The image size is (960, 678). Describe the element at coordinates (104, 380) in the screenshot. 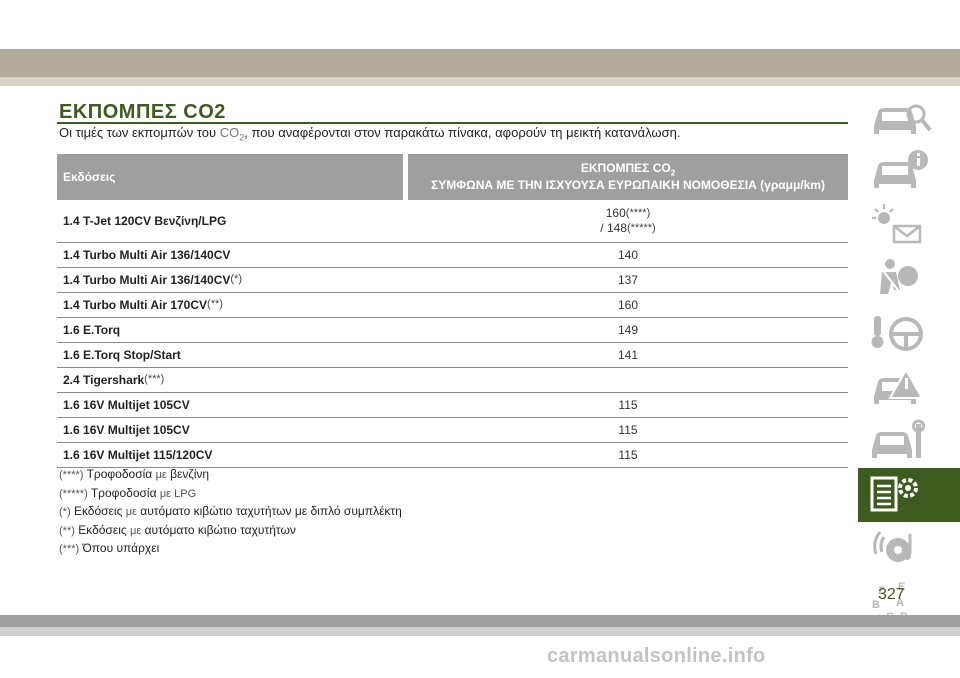

I see `model-name: 2.4 Tigershark` at that location.